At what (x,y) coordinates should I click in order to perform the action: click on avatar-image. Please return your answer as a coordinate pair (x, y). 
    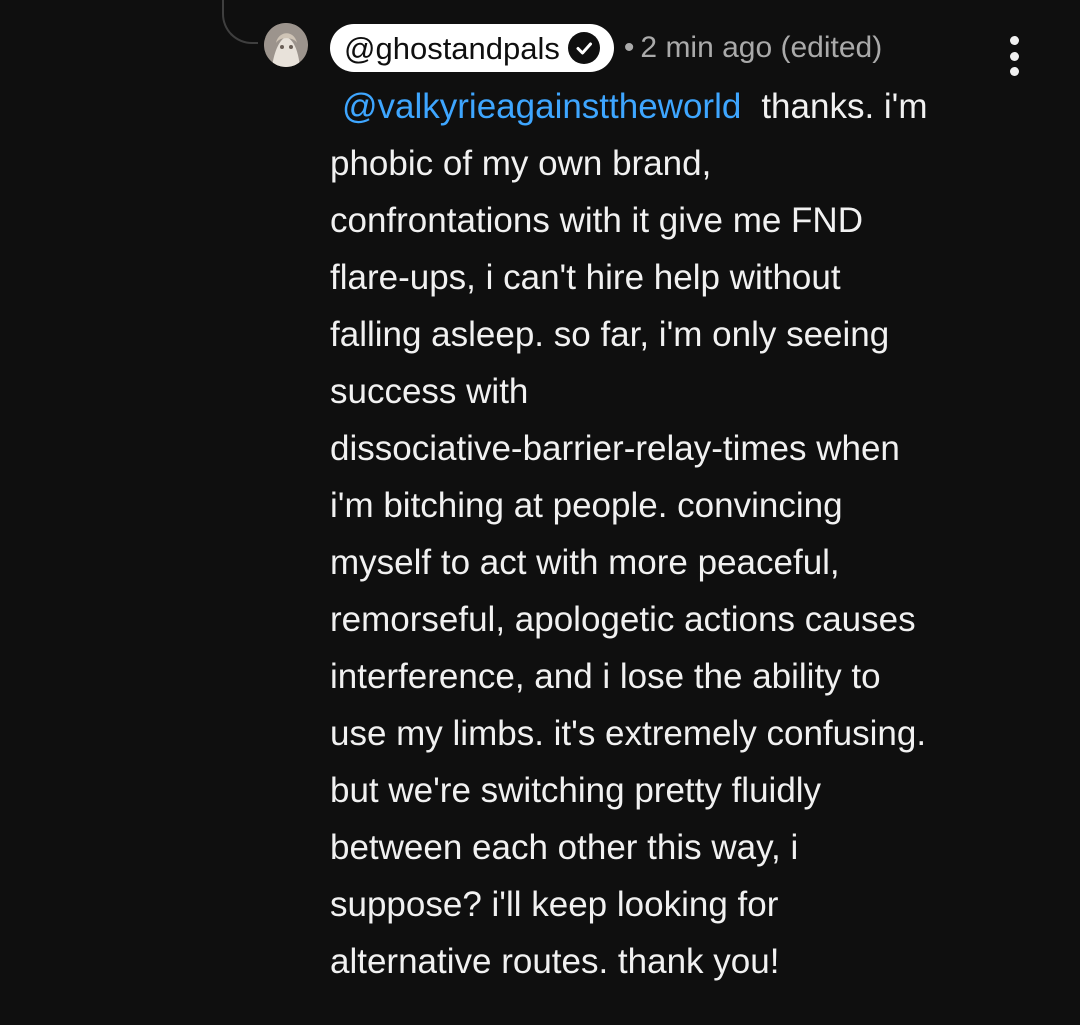
    Looking at the image, I should click on (286, 45).